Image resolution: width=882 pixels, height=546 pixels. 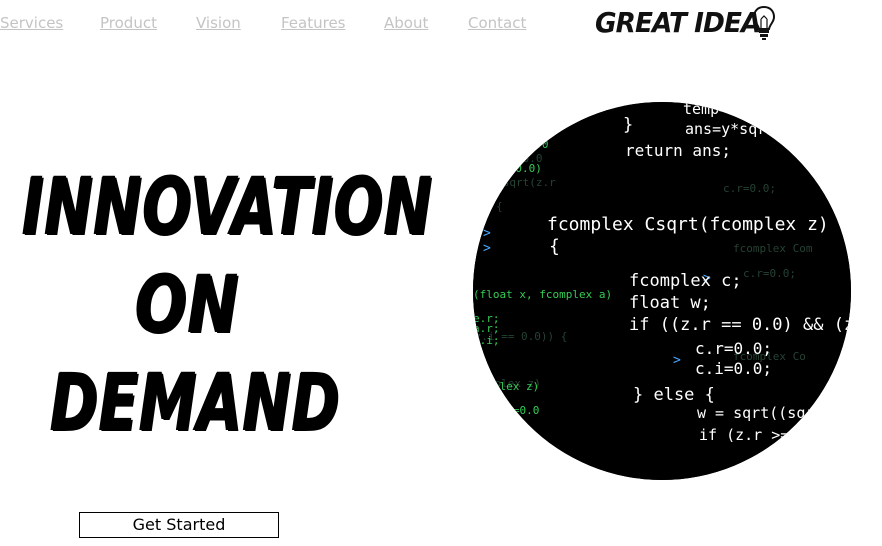 I want to click on svg-text: fcomplex Com, so click(x=773, y=248).